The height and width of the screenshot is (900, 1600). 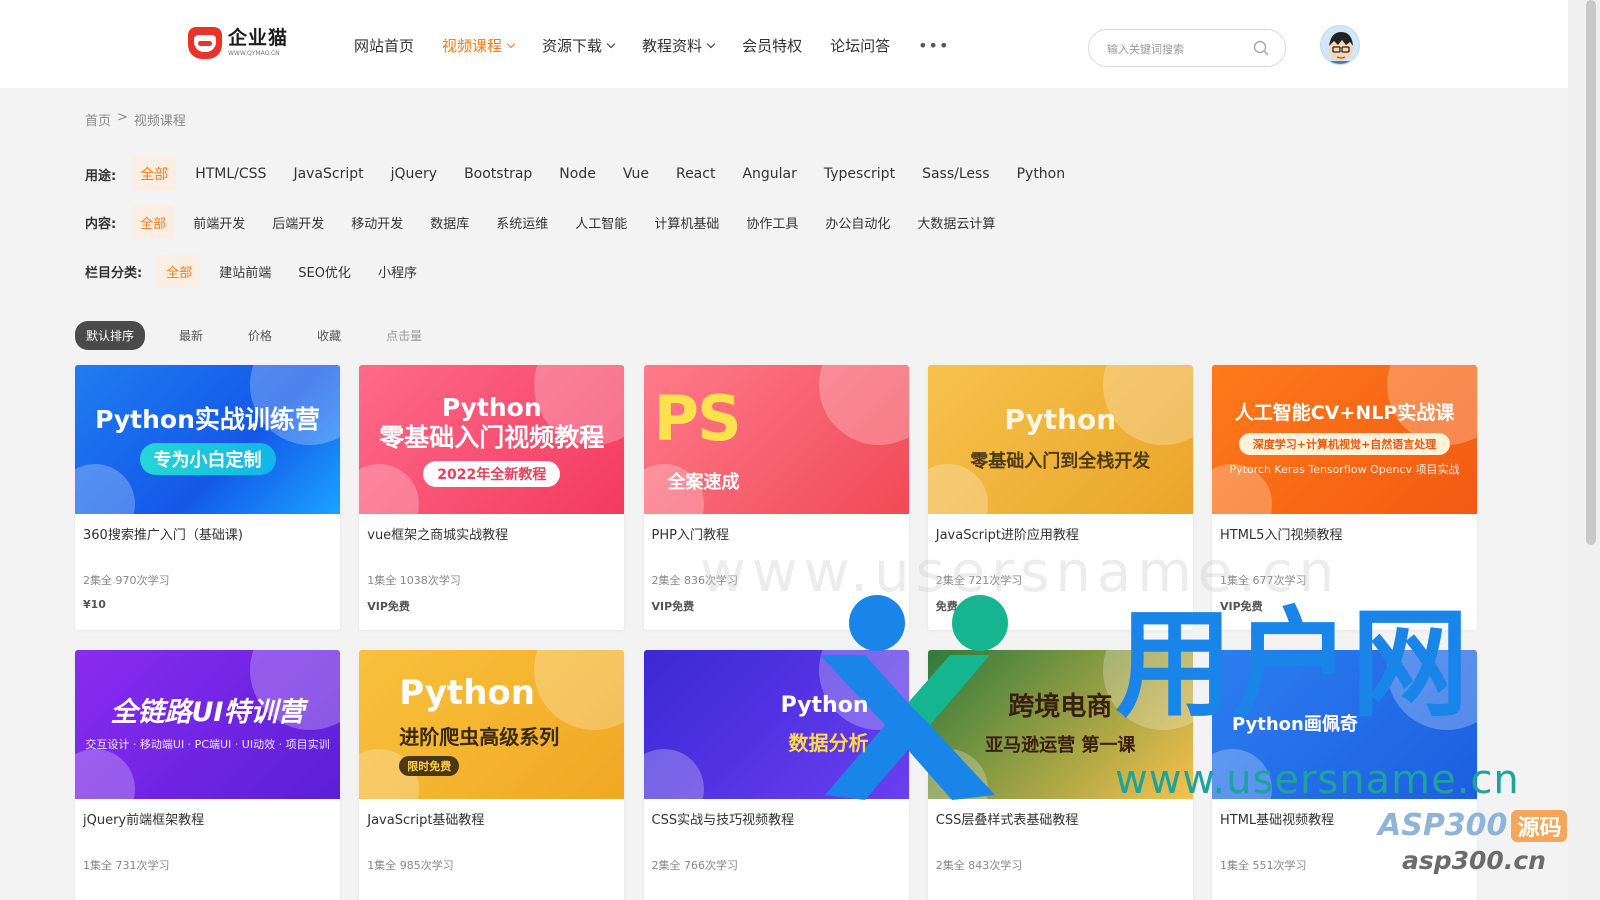 I want to click on course-thumbnail: PS 全案速成, so click(x=776, y=439).